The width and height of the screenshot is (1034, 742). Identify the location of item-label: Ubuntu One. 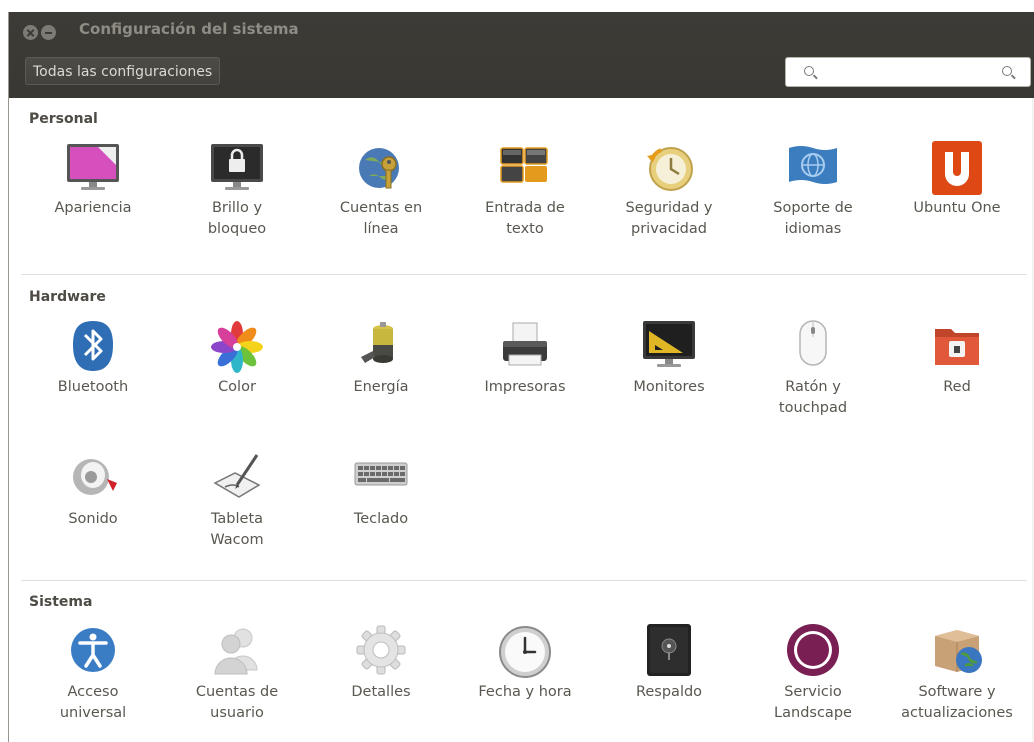
(957, 208).